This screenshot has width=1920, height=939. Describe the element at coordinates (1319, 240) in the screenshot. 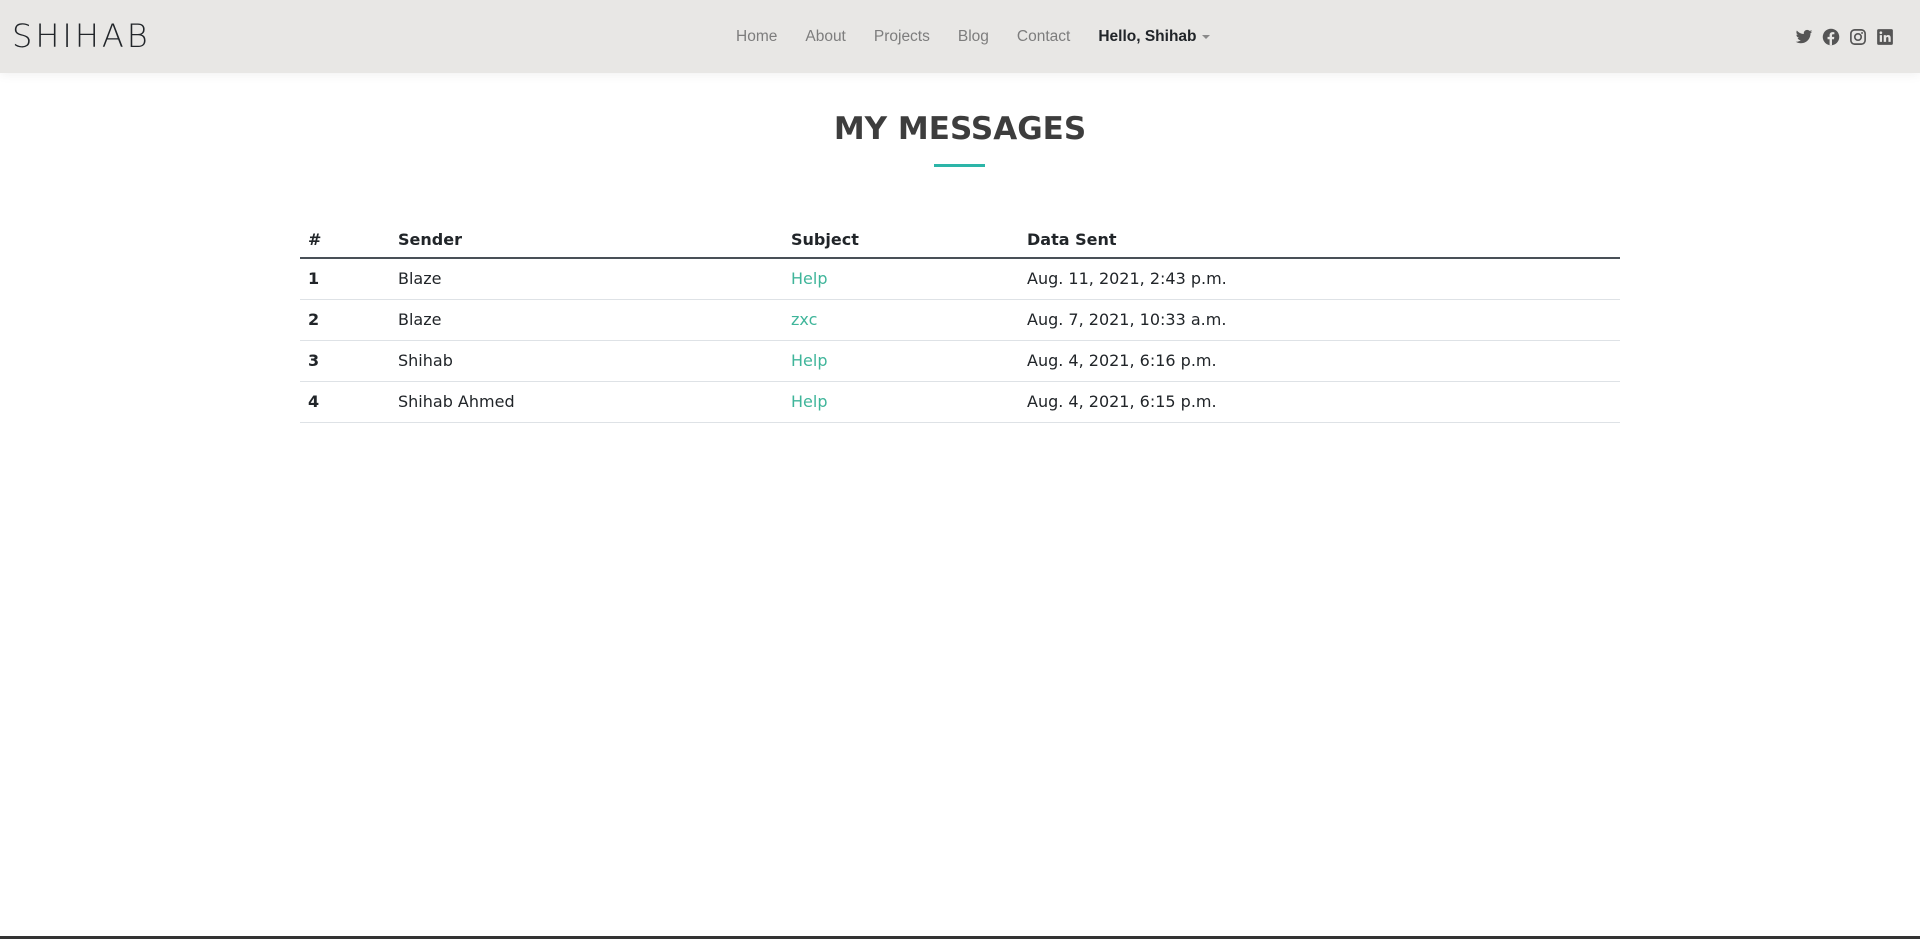

I see `column-header-date-sent: Data Sent` at that location.